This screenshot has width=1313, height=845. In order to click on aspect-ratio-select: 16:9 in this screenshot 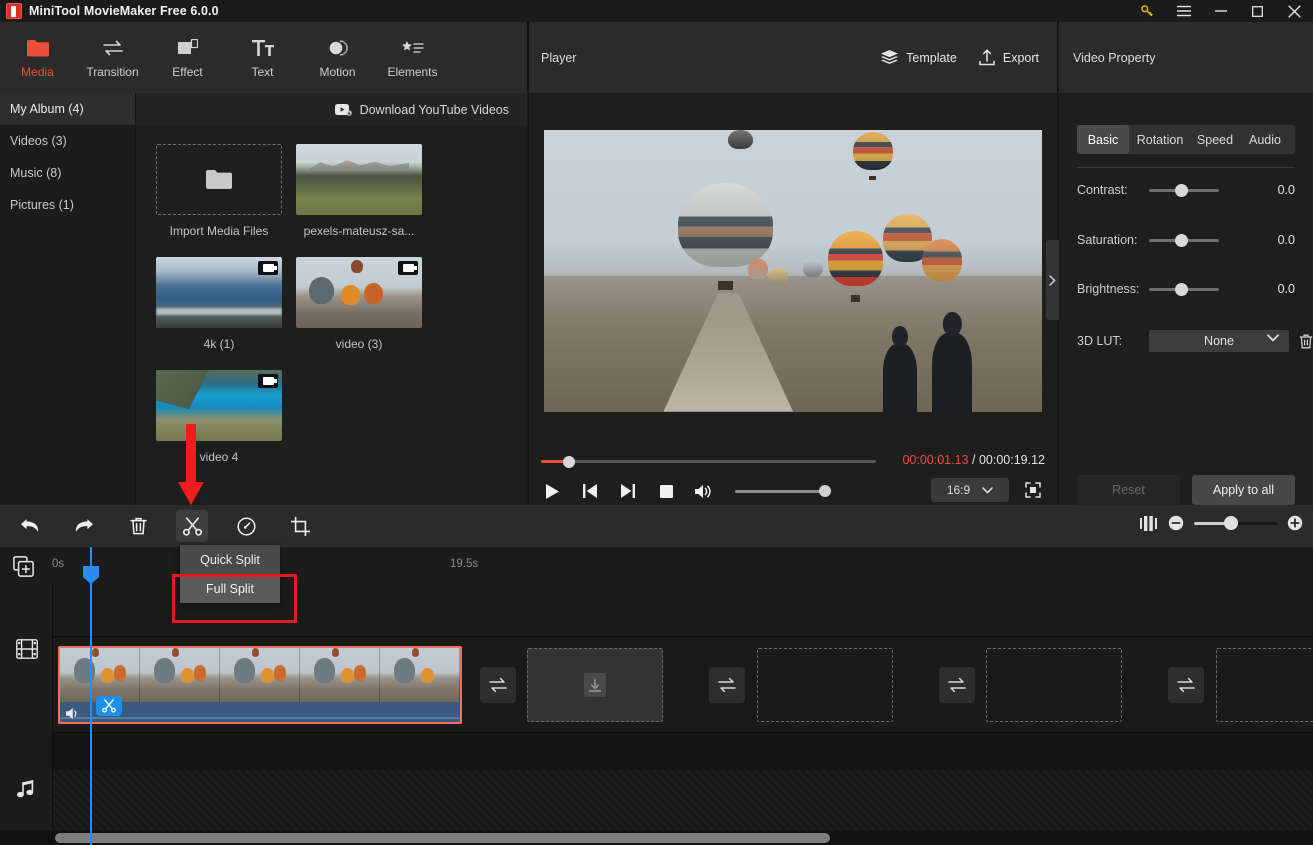, I will do `click(970, 490)`.